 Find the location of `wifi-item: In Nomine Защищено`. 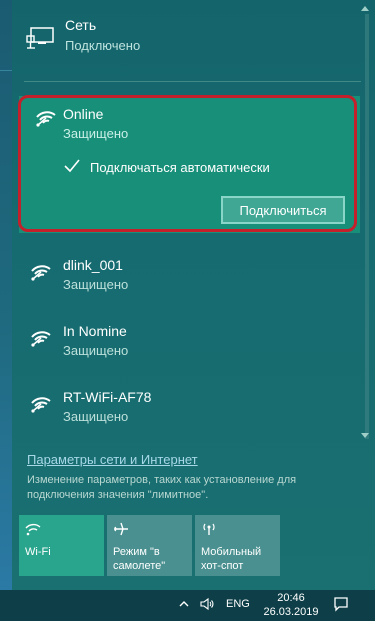

wifi-item: In Nomine Защищено is located at coordinates (186, 344).